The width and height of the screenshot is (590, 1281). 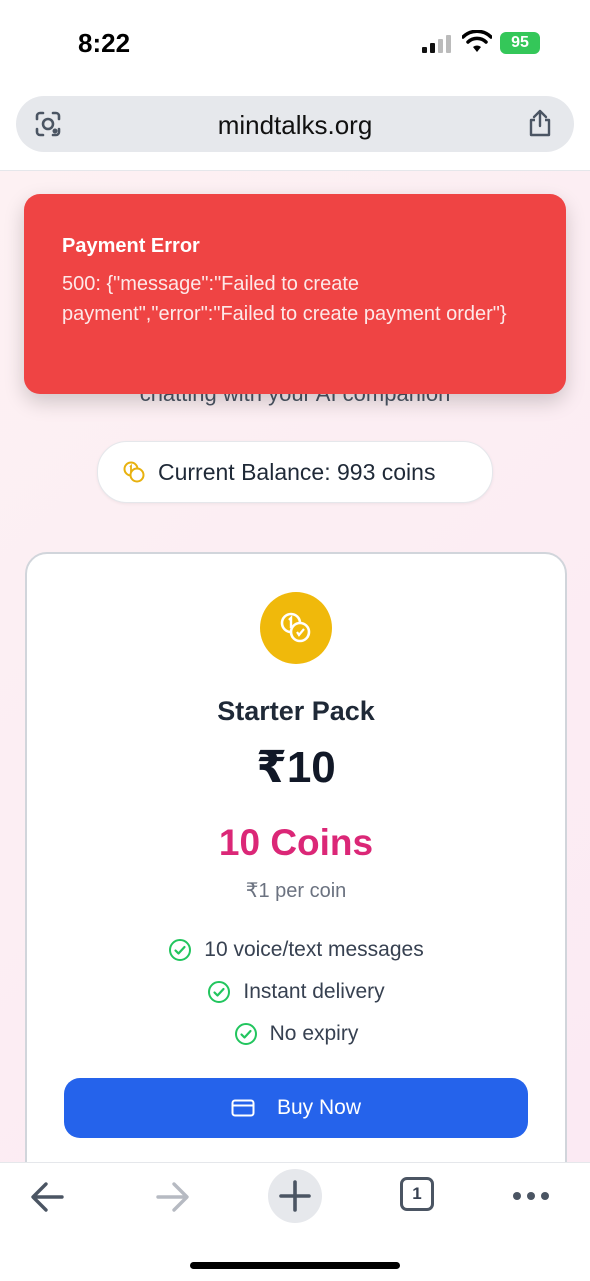 I want to click on share-icon, so click(x=540, y=123).